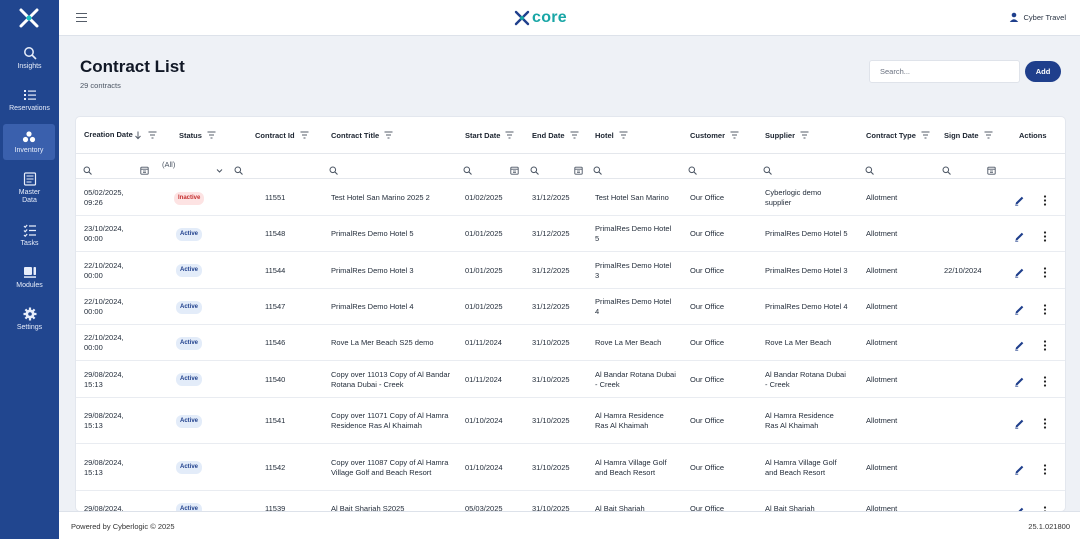  I want to click on chevron-down-icon, so click(219, 167).